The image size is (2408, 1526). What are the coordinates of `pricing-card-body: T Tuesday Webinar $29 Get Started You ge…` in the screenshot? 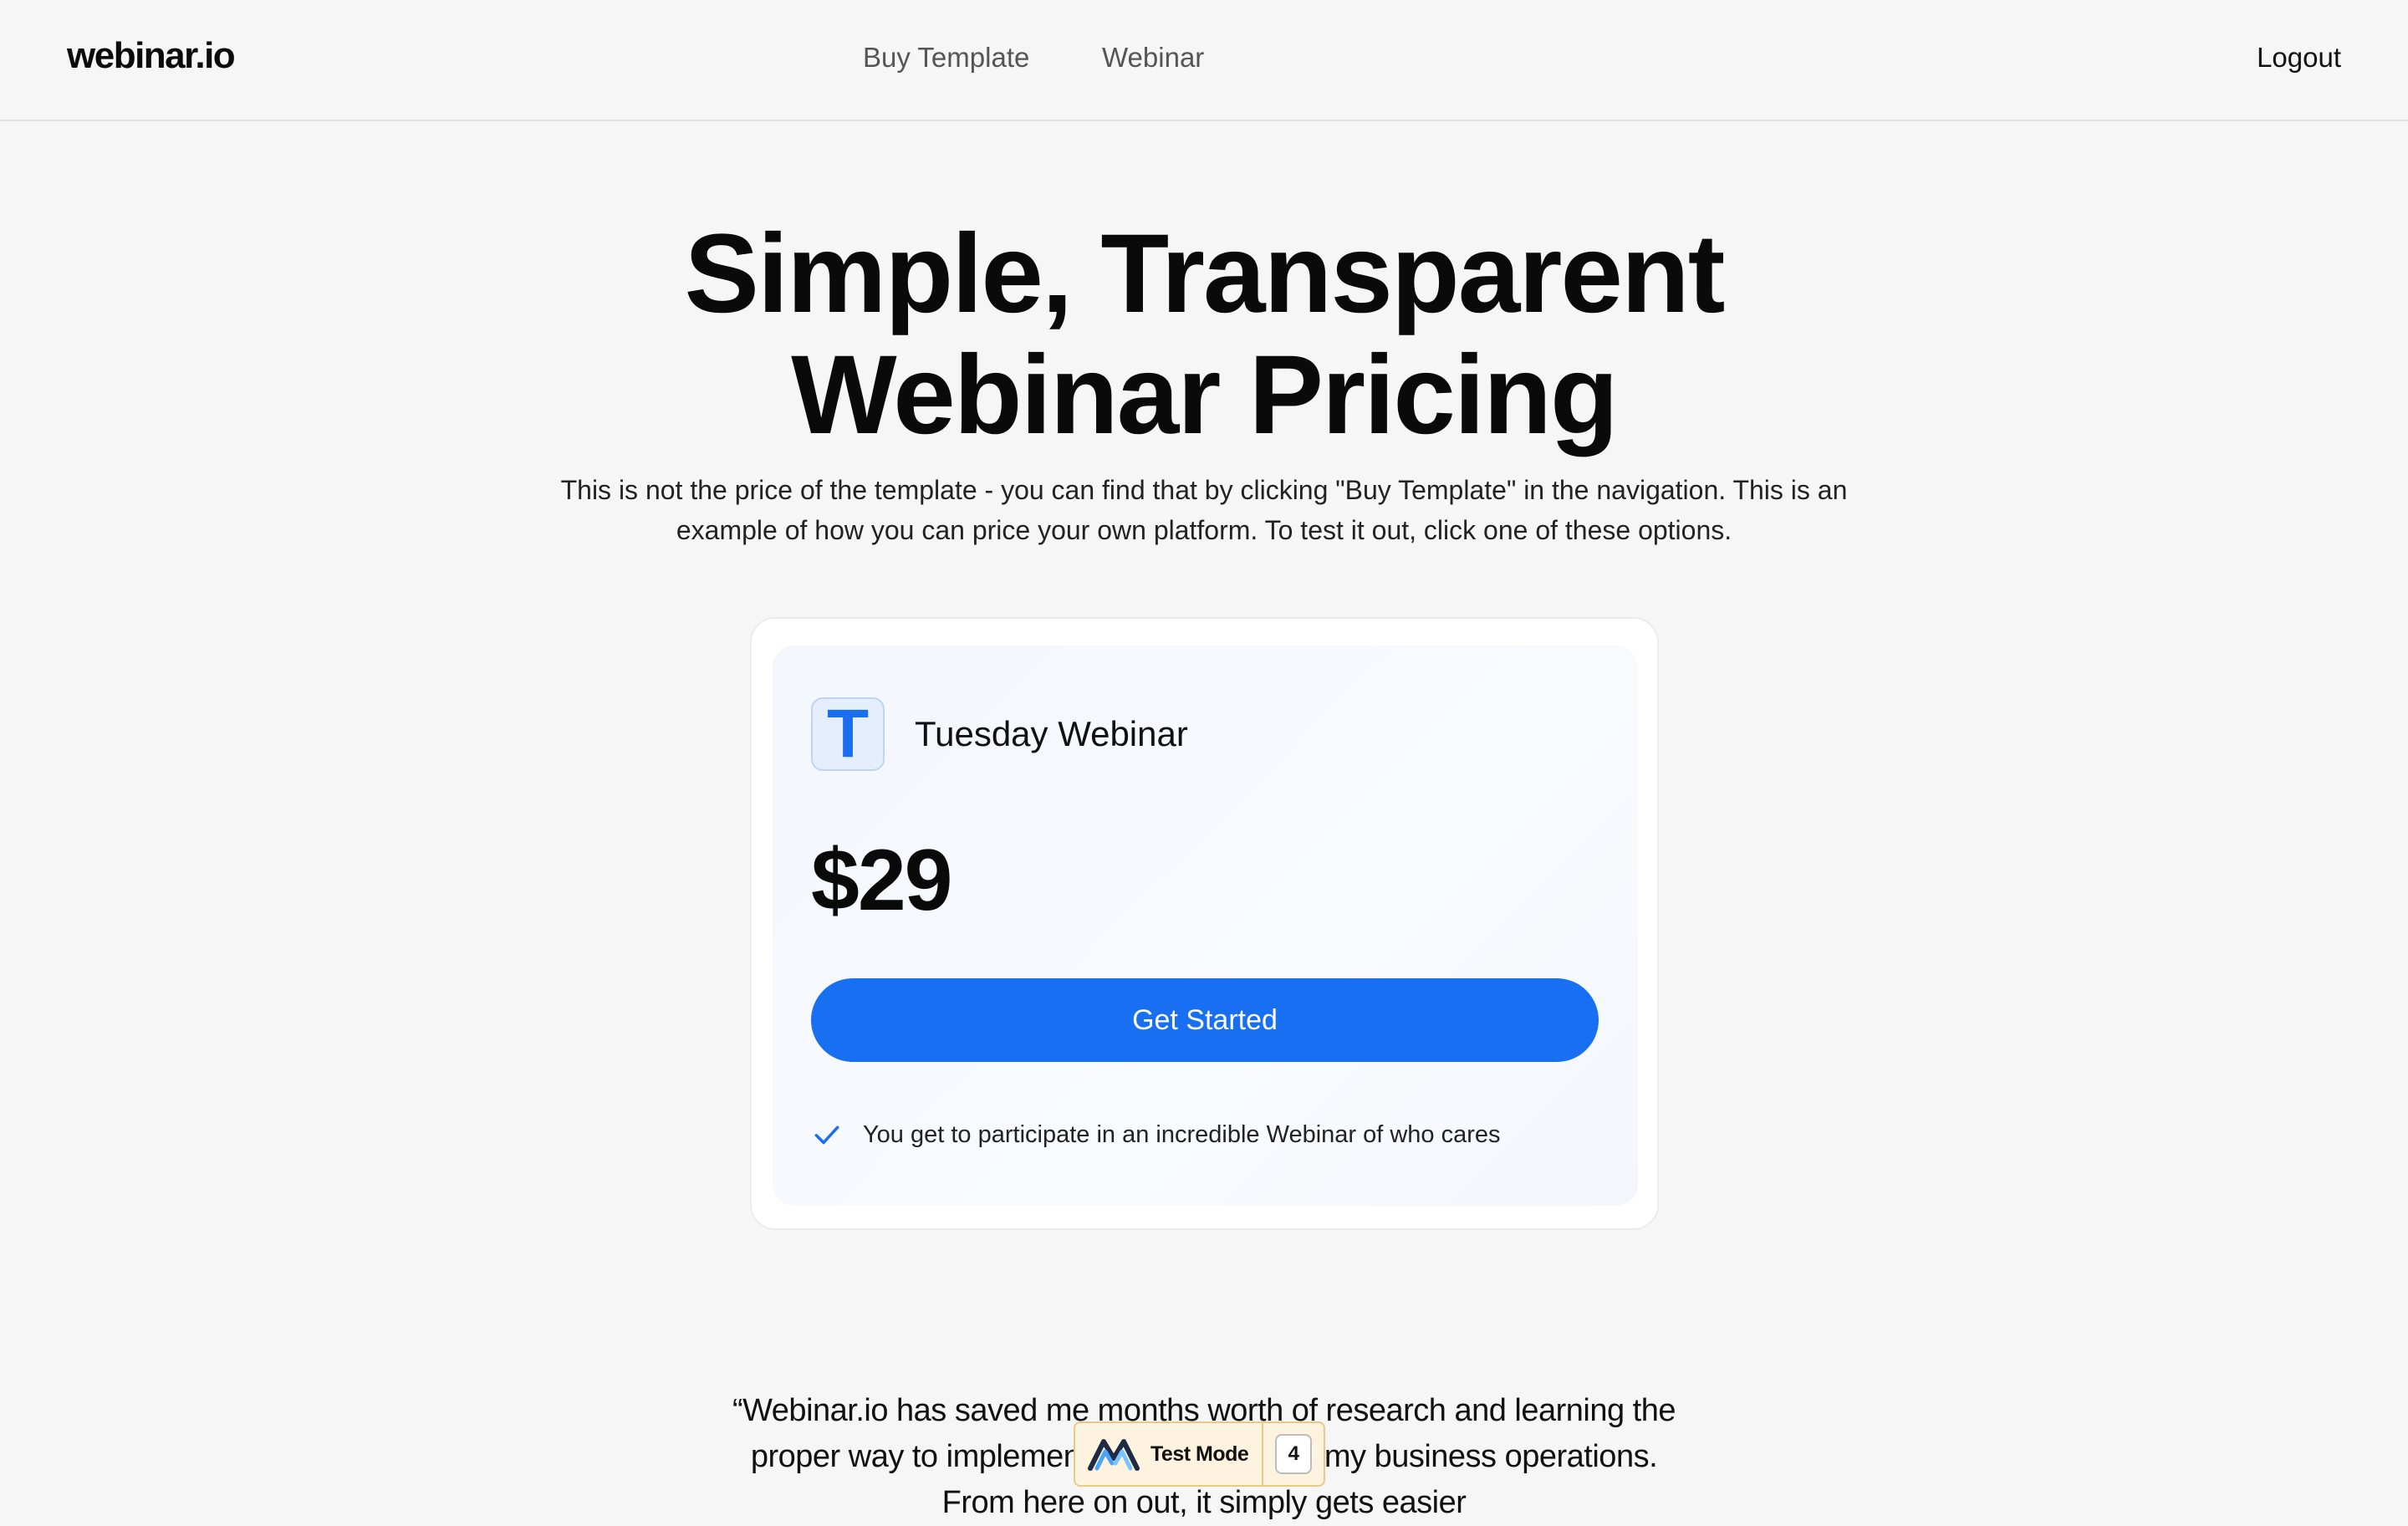 It's located at (1205, 926).